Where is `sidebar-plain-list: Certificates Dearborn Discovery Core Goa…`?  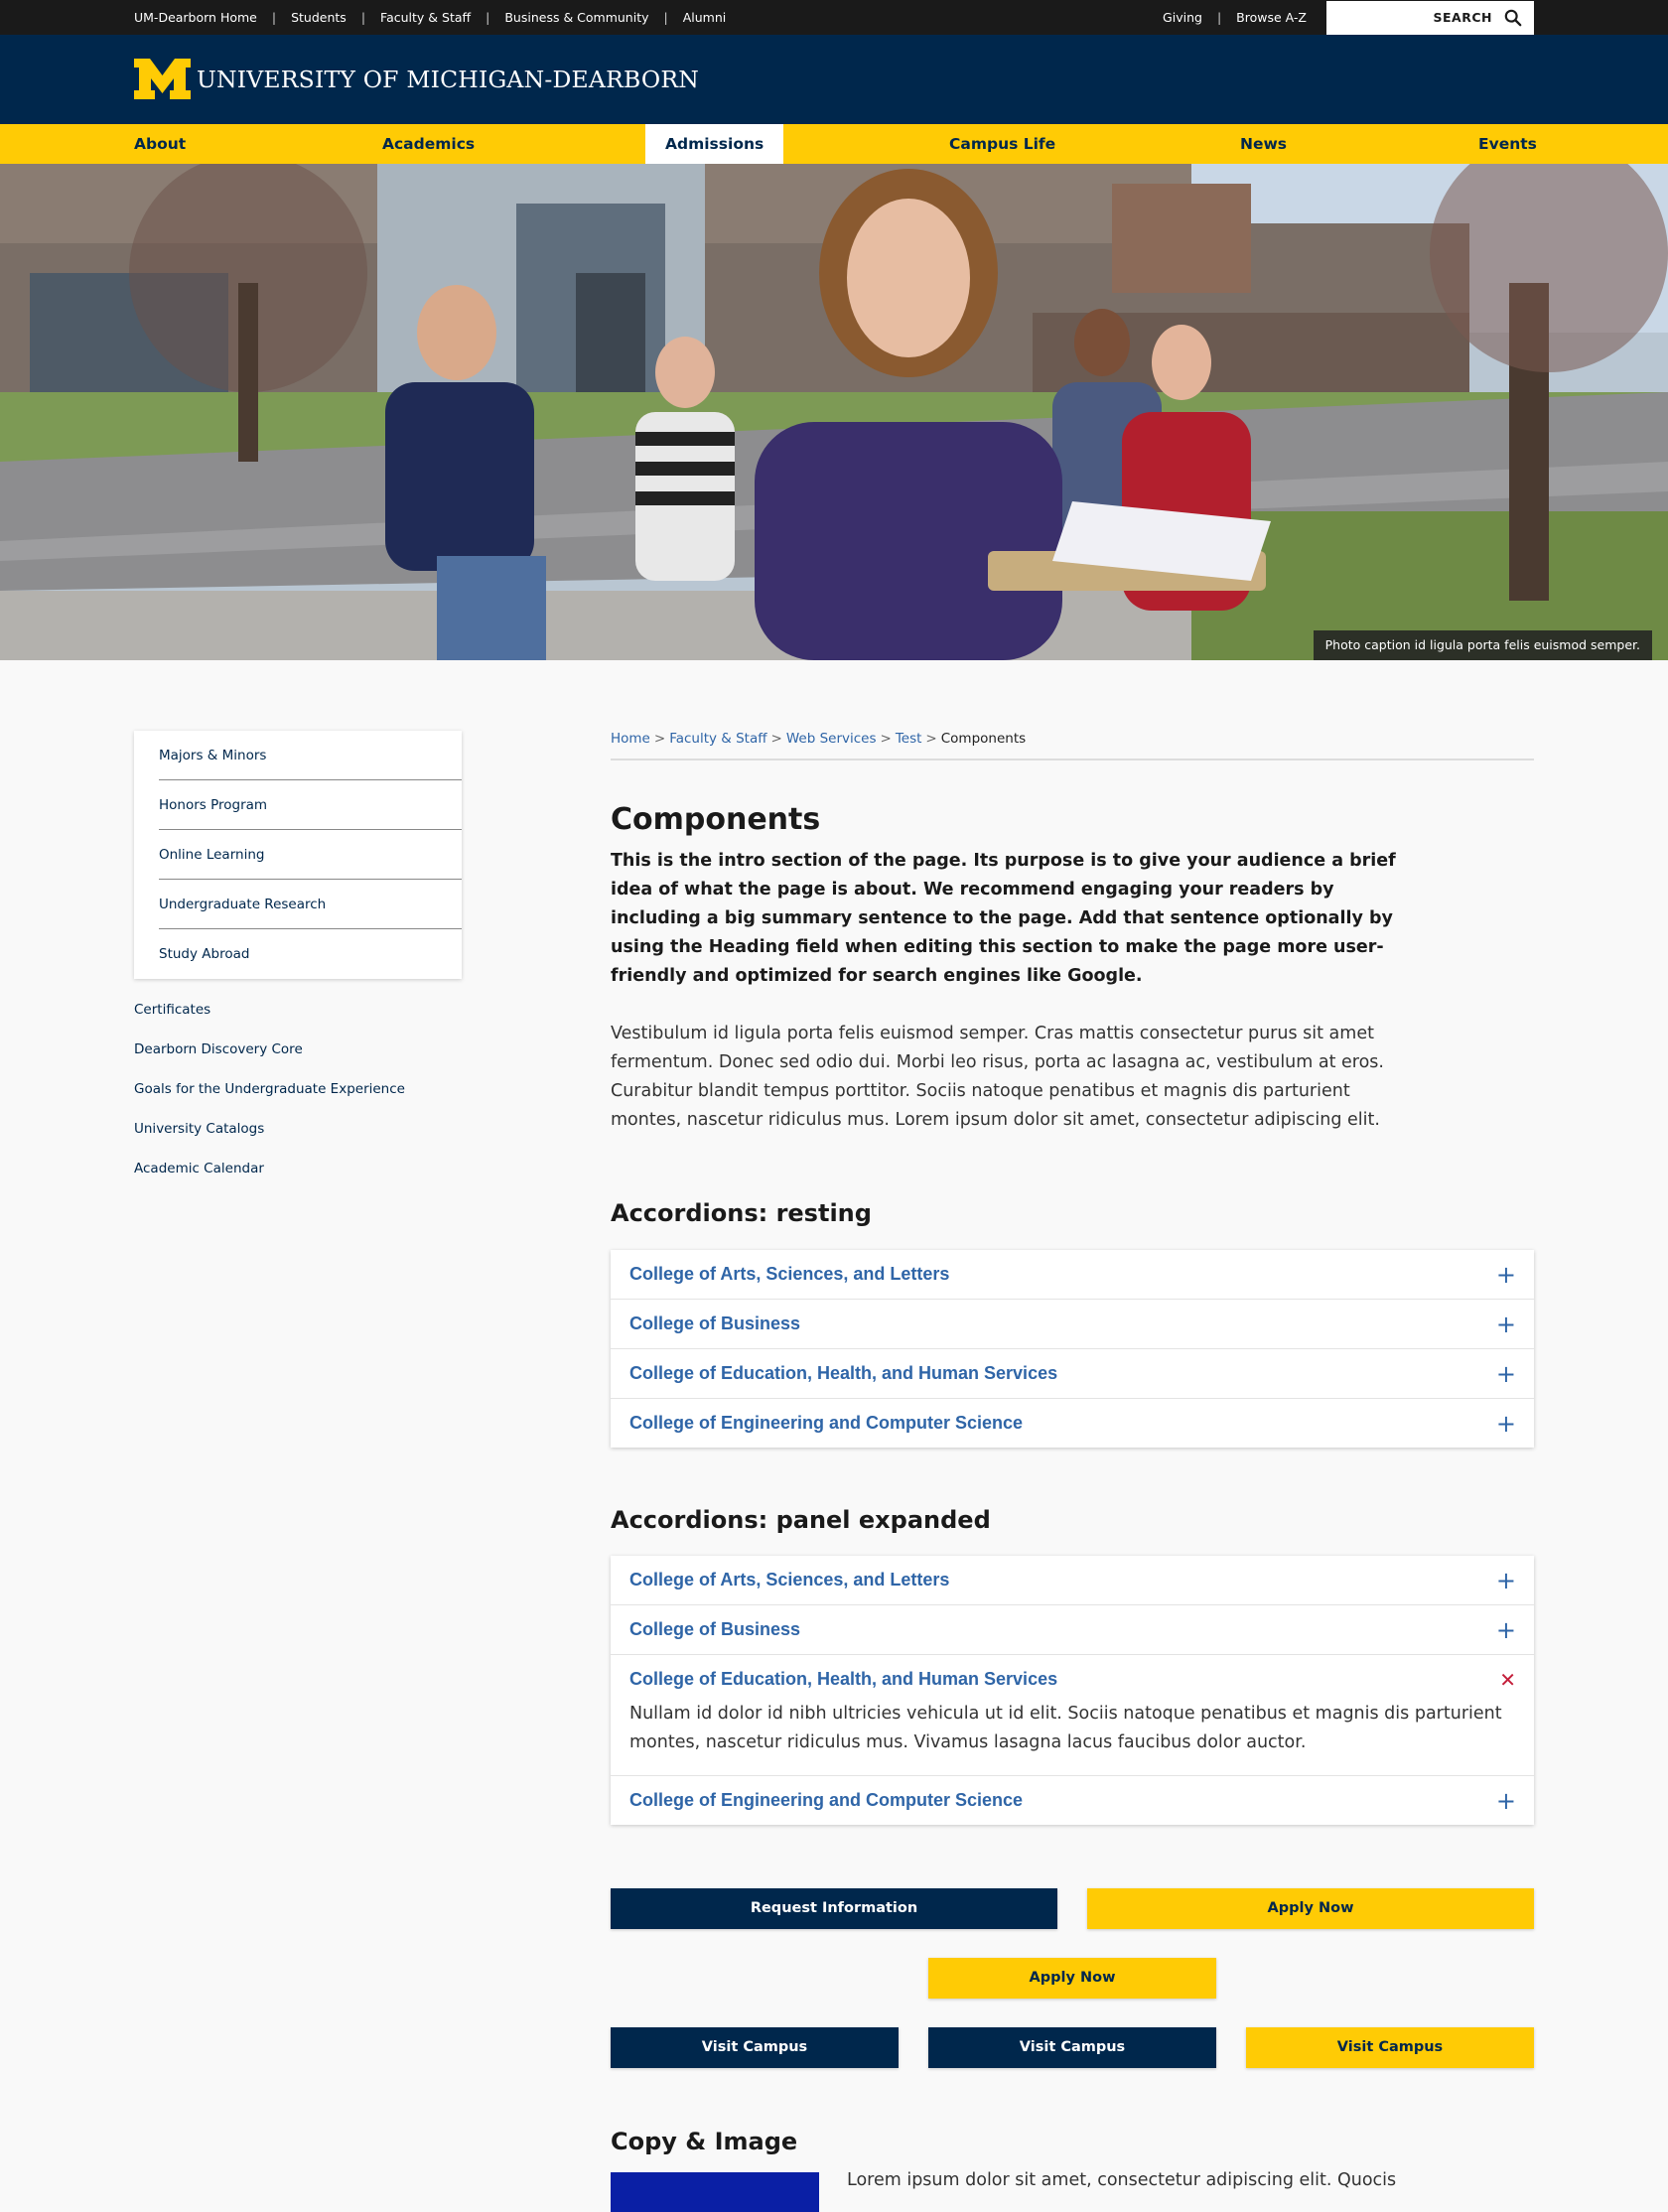
sidebar-plain-list: Certificates Dearborn Discovery Core Goa… is located at coordinates (298, 1098).